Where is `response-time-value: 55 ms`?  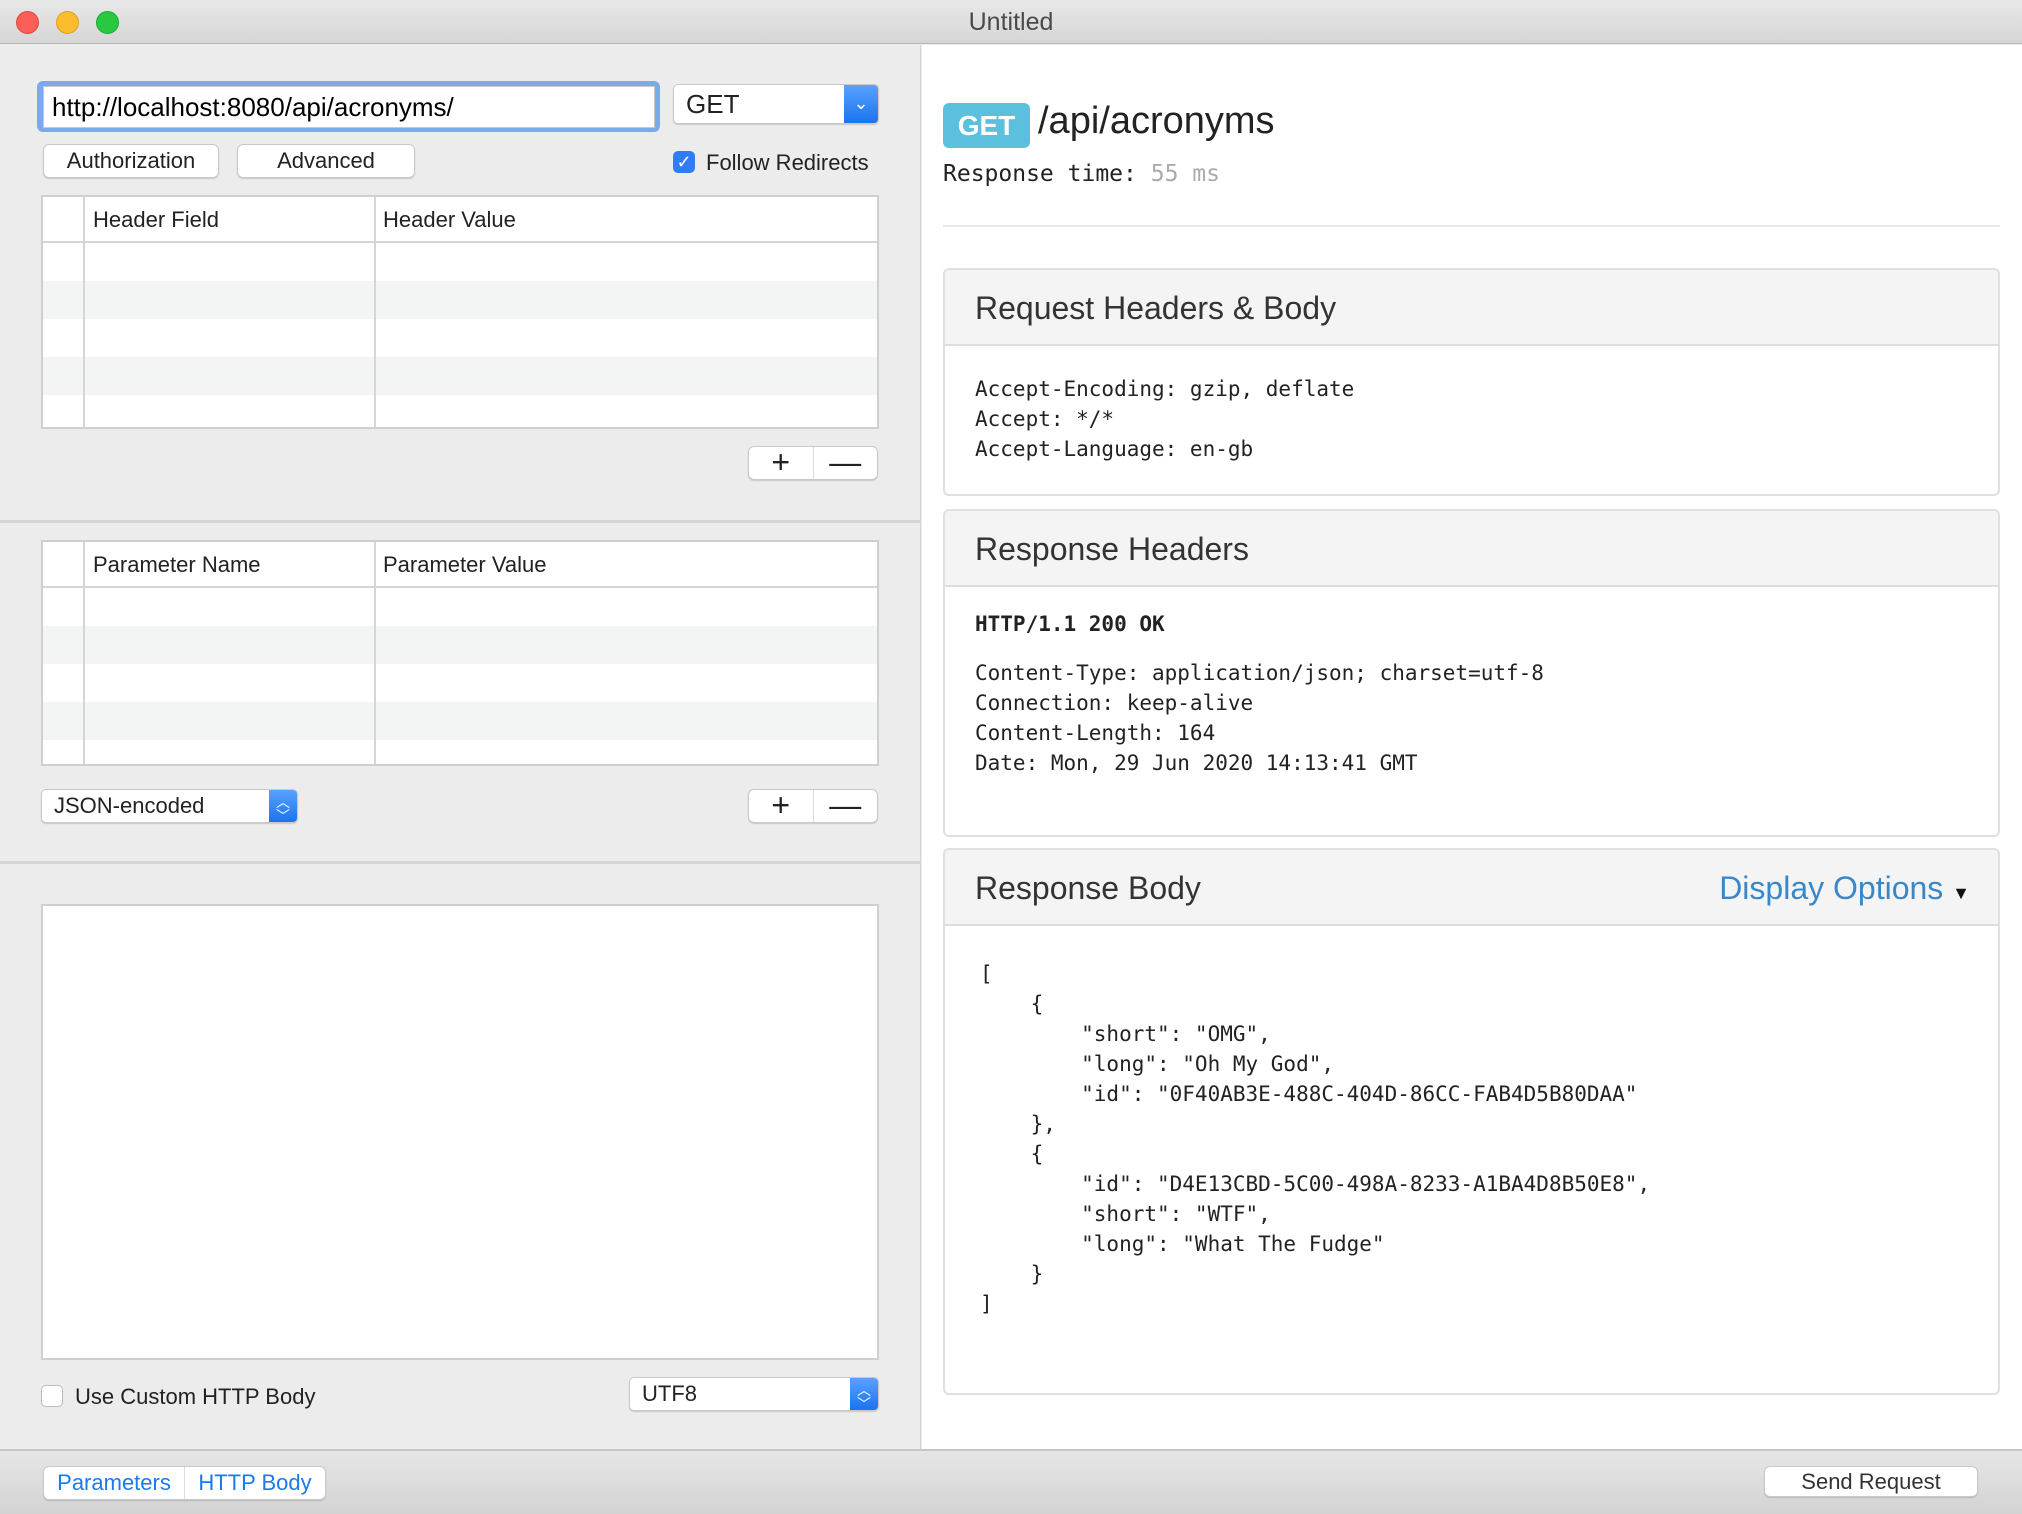
response-time-value: 55 ms is located at coordinates (1185, 174).